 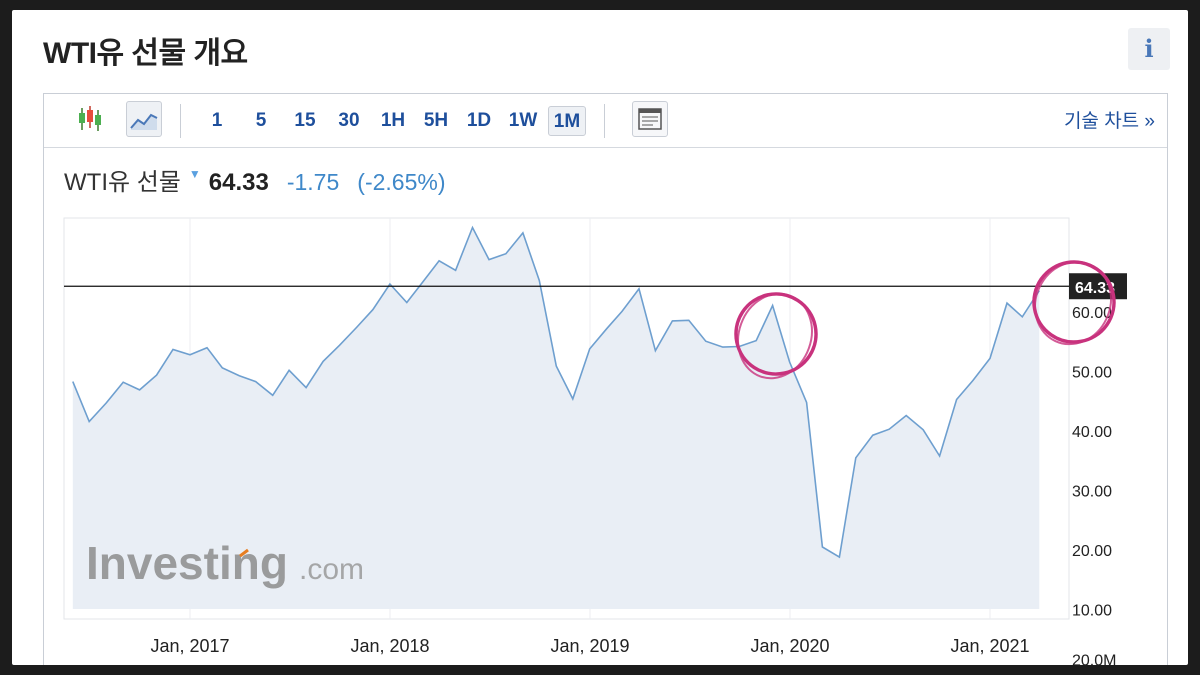 What do you see at coordinates (187, 563) in the screenshot?
I see `investing-watermark: Investing` at bounding box center [187, 563].